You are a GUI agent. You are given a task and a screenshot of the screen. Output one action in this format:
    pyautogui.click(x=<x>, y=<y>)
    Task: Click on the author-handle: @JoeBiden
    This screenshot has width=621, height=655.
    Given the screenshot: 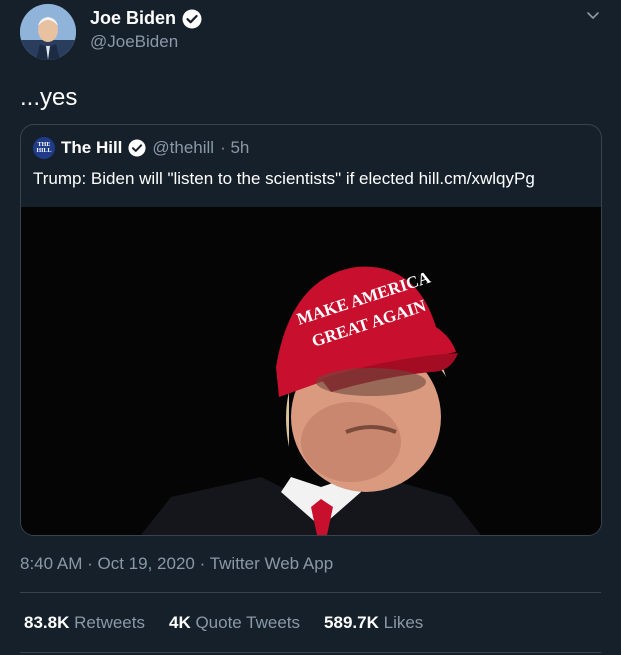 What is the action you would take?
    pyautogui.click(x=134, y=42)
    